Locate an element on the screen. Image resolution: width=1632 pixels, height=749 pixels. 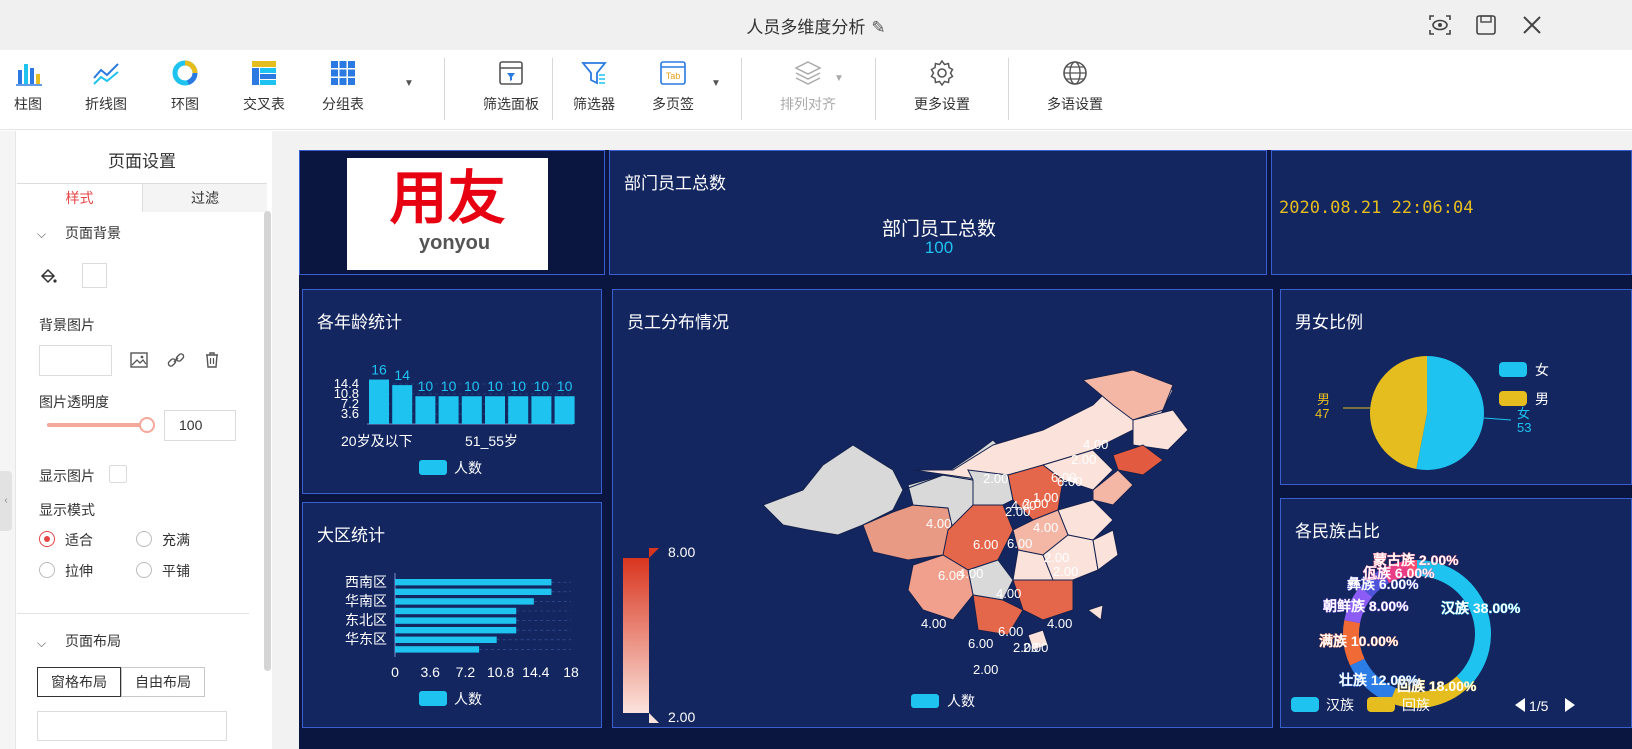
mode-stretch-radio is located at coordinates (47, 570).